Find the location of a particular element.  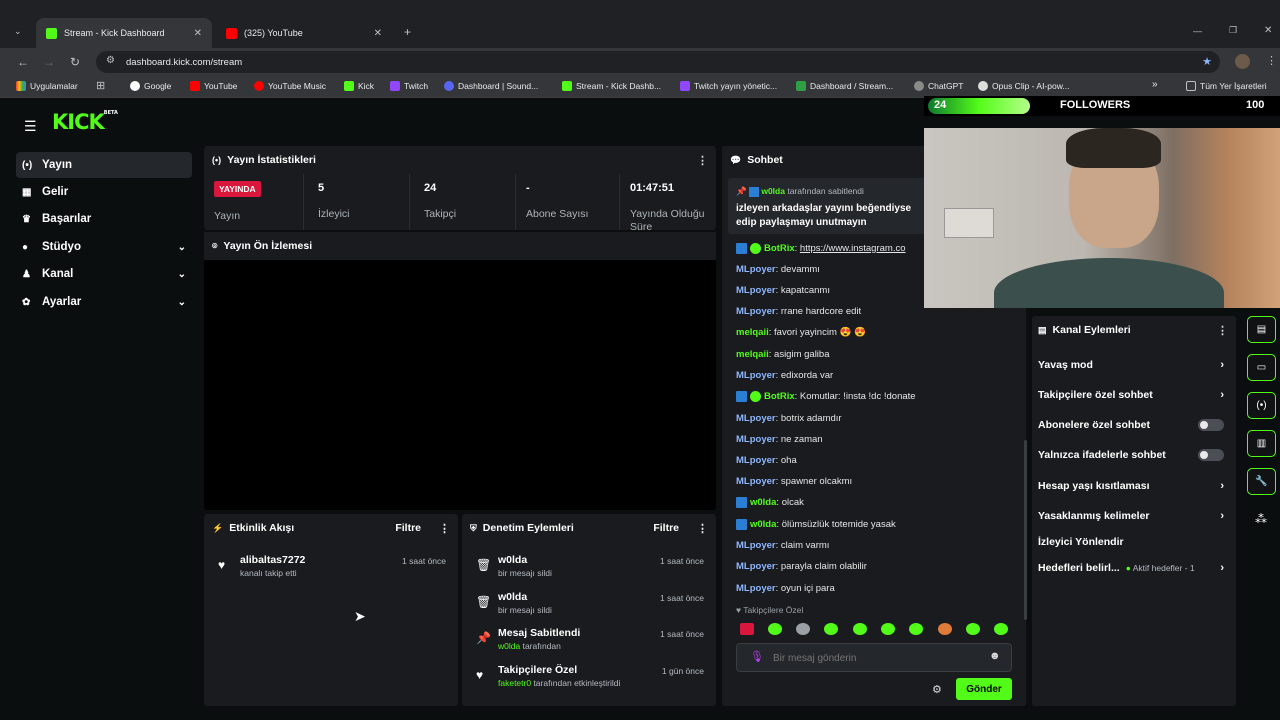

sidebar-item-studyo: ● Stüdyo ⌄ is located at coordinates (104, 247).